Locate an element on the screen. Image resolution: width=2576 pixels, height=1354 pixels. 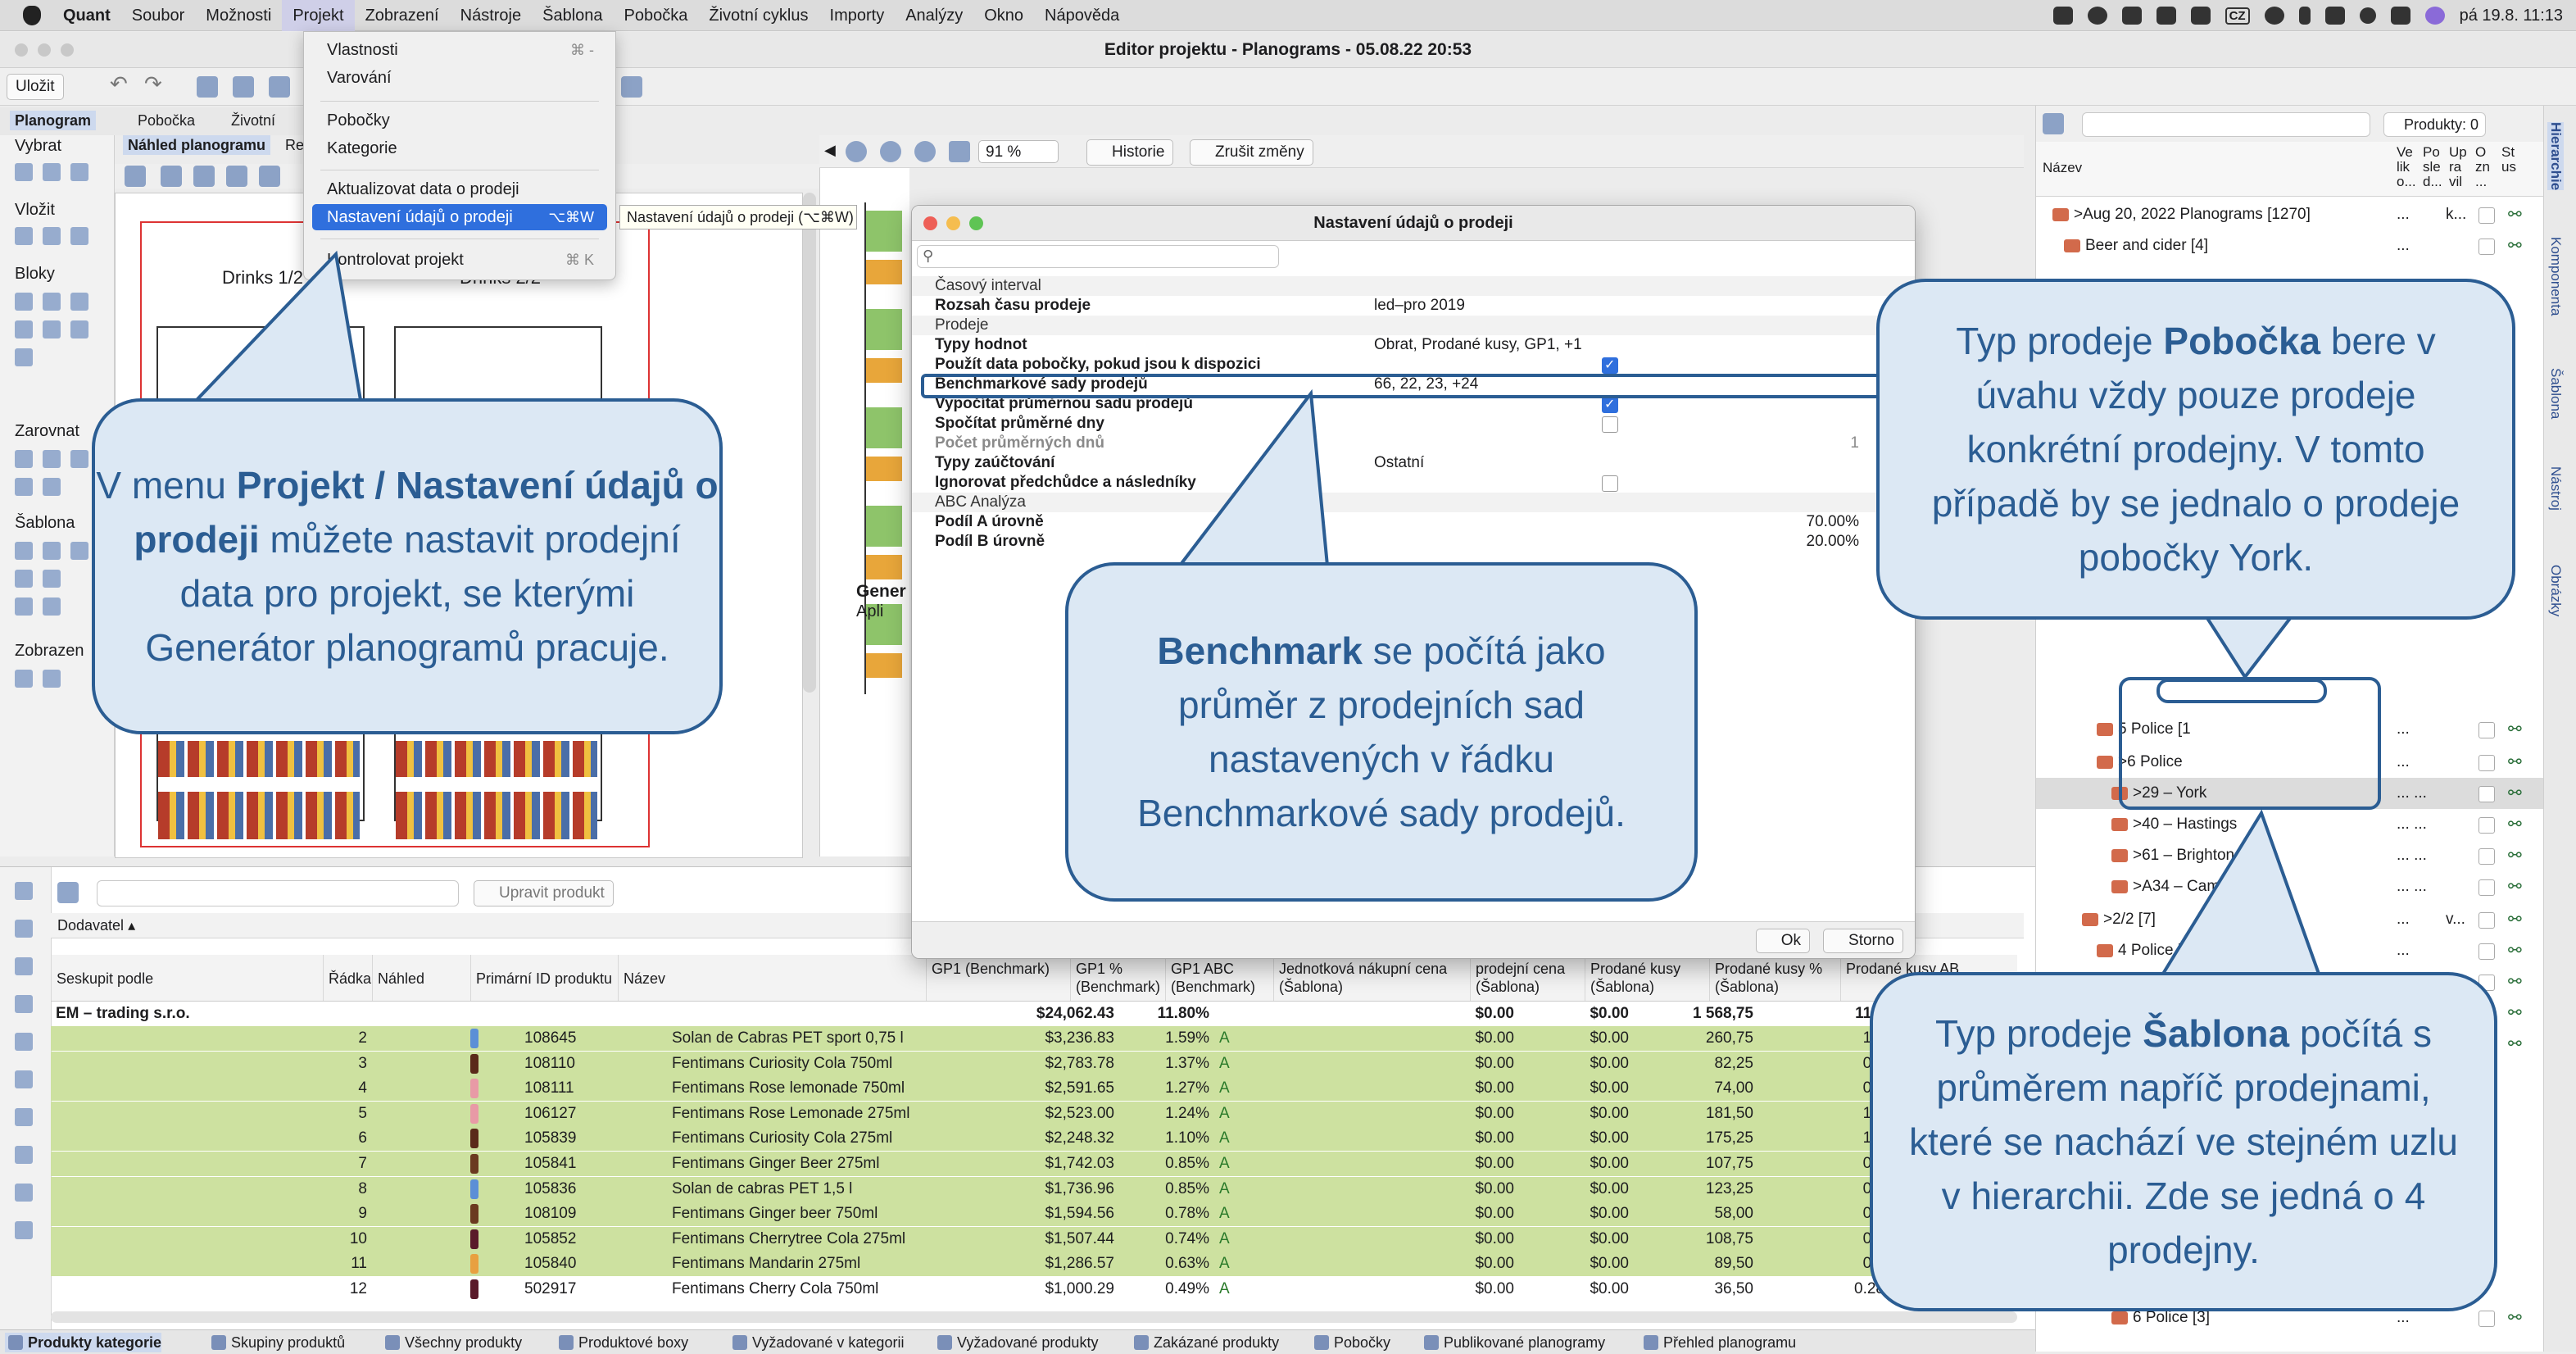
menu-soubor: Soubor is located at coordinates (158, 16).